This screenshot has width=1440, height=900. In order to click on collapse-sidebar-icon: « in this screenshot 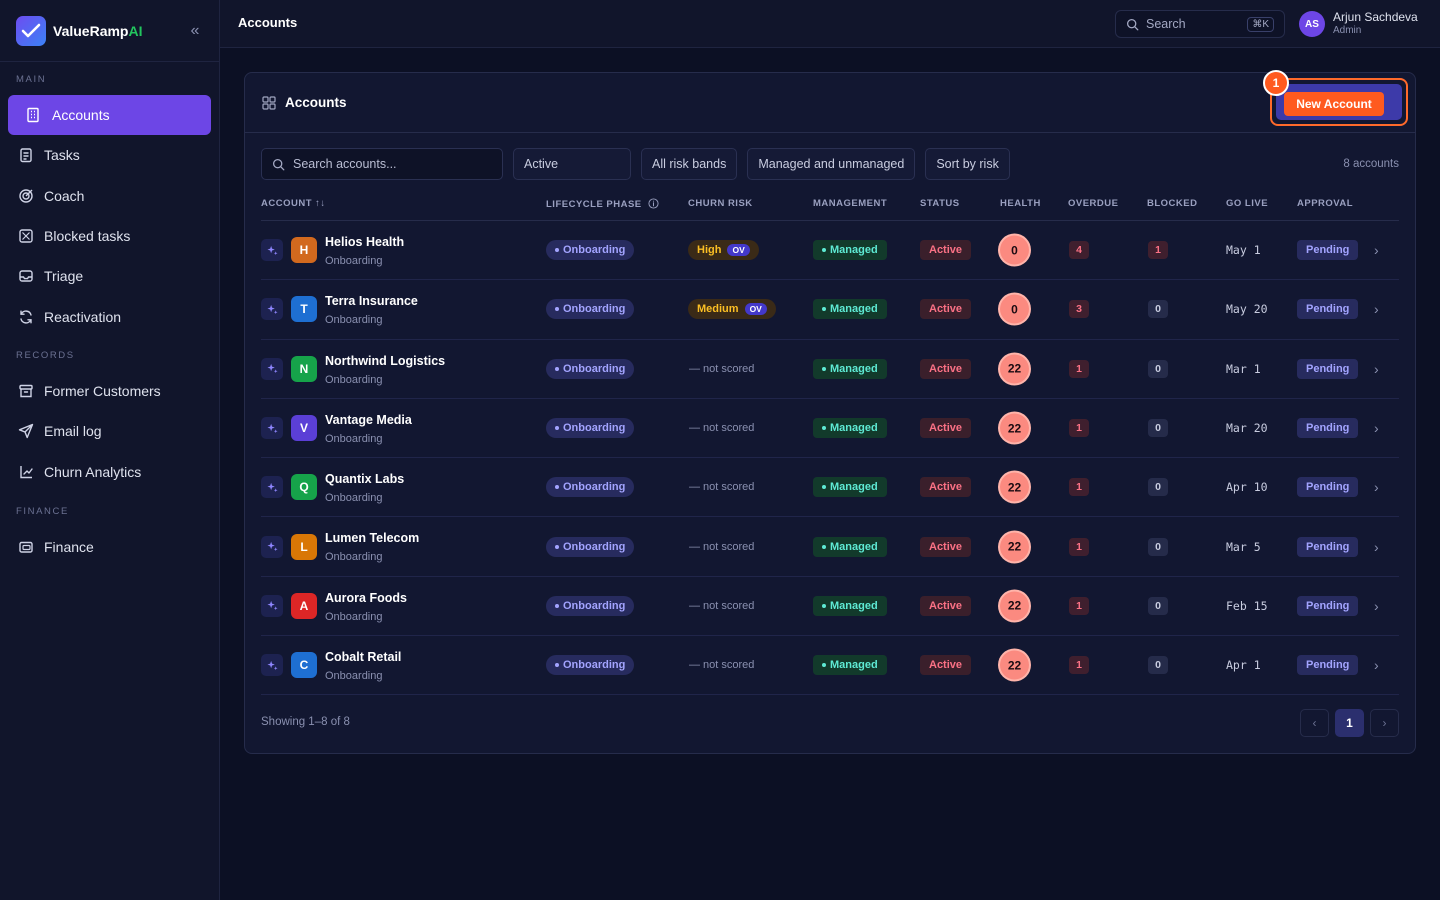, I will do `click(195, 31)`.